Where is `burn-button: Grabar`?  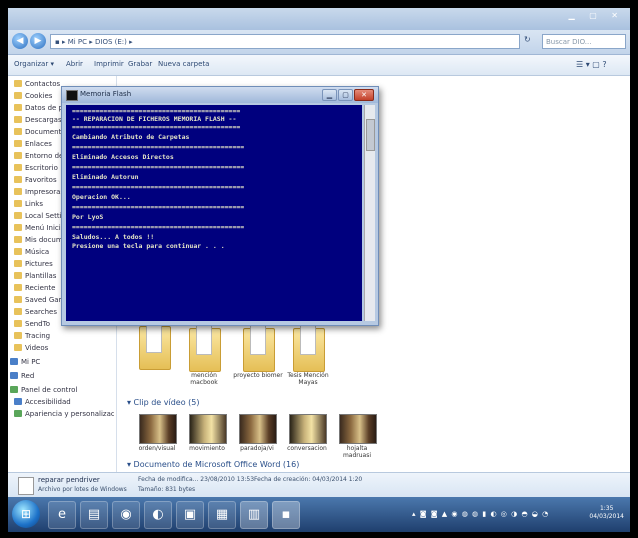 burn-button: Grabar is located at coordinates (140, 64).